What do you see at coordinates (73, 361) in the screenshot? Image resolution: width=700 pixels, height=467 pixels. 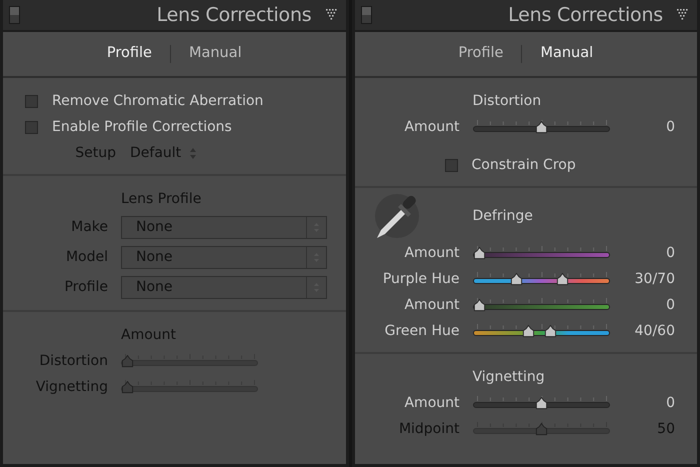 I see `slider-label: Distortion` at bounding box center [73, 361].